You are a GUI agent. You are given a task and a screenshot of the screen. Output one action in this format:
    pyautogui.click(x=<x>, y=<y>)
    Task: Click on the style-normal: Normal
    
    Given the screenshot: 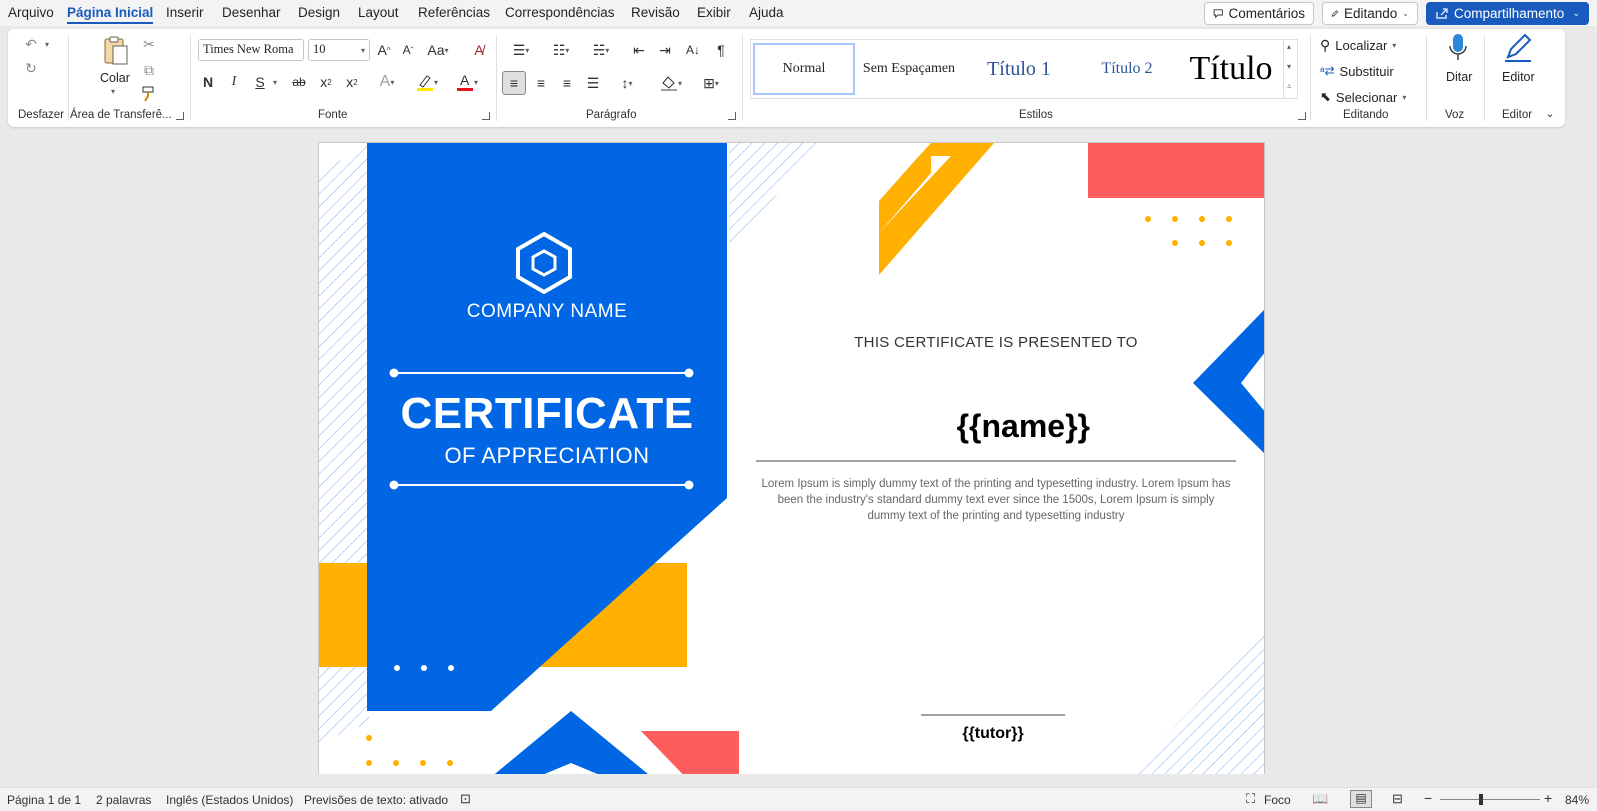 What is the action you would take?
    pyautogui.click(x=804, y=69)
    